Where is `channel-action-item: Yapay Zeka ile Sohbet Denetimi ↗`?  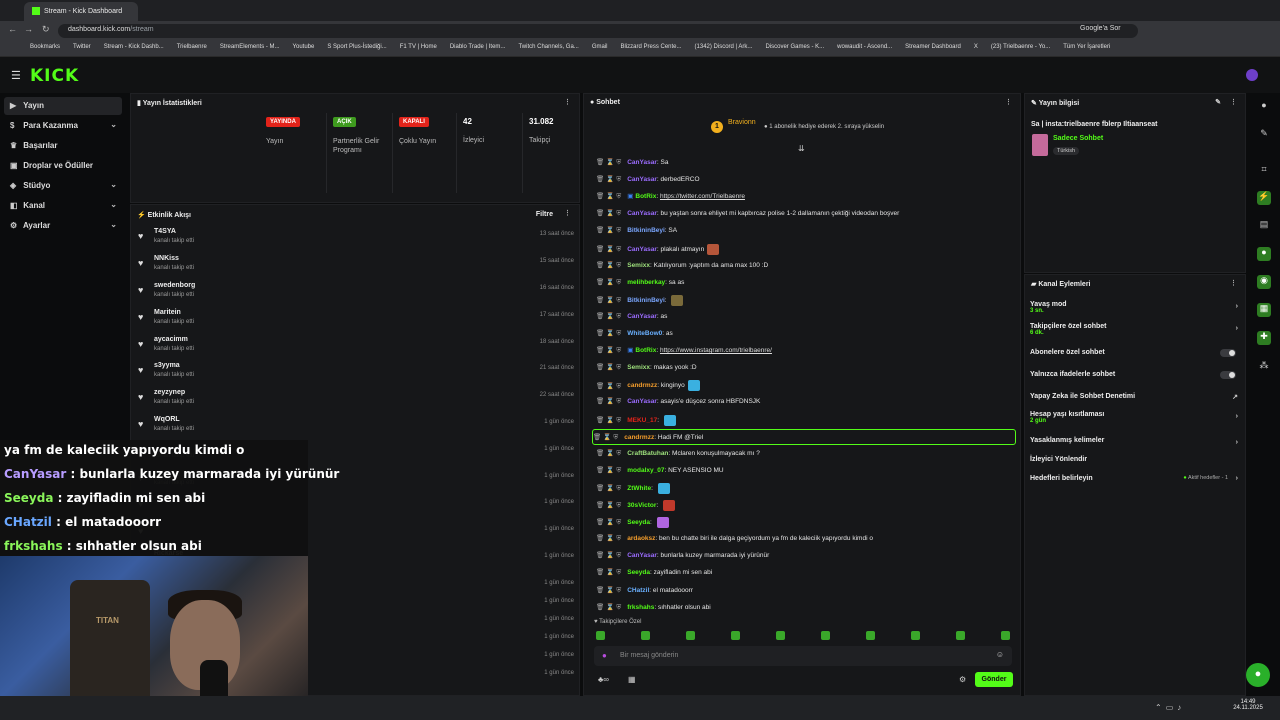 channel-action-item: Yapay Zeka ile Sohbet Denetimi ↗ is located at coordinates (1136, 397).